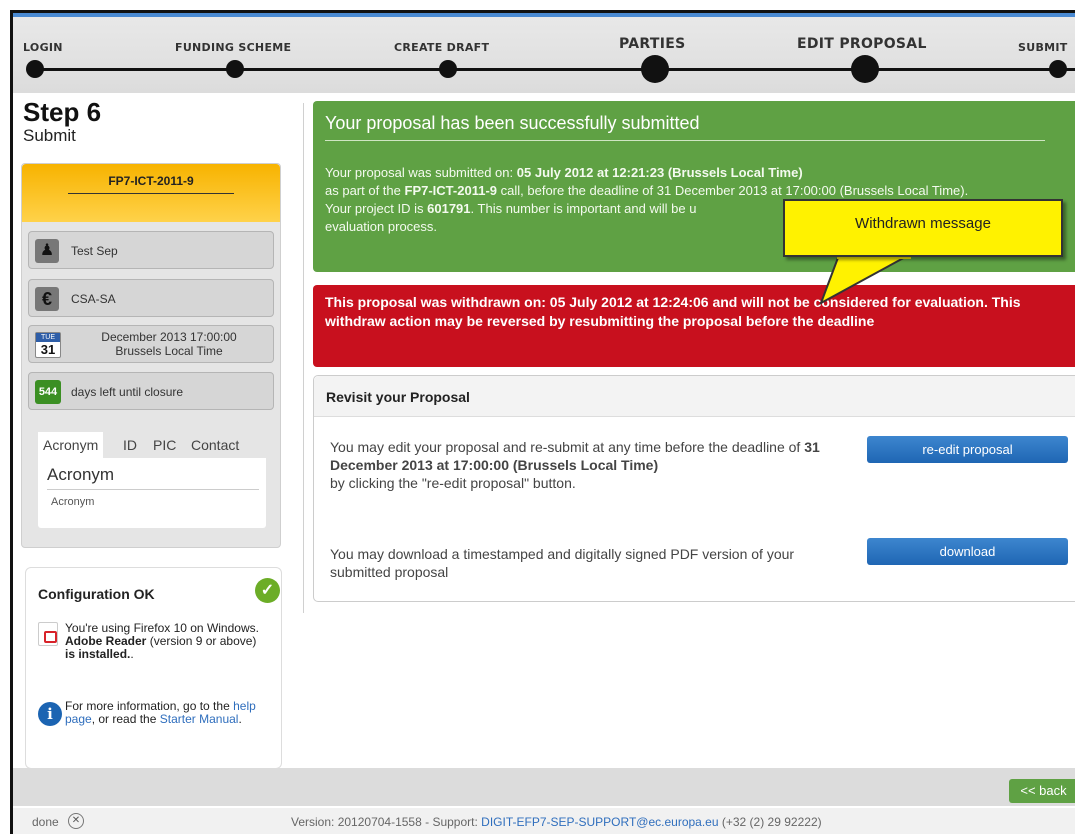  I want to click on tab-strip: Acronym ID PIC Contact, so click(152, 445).